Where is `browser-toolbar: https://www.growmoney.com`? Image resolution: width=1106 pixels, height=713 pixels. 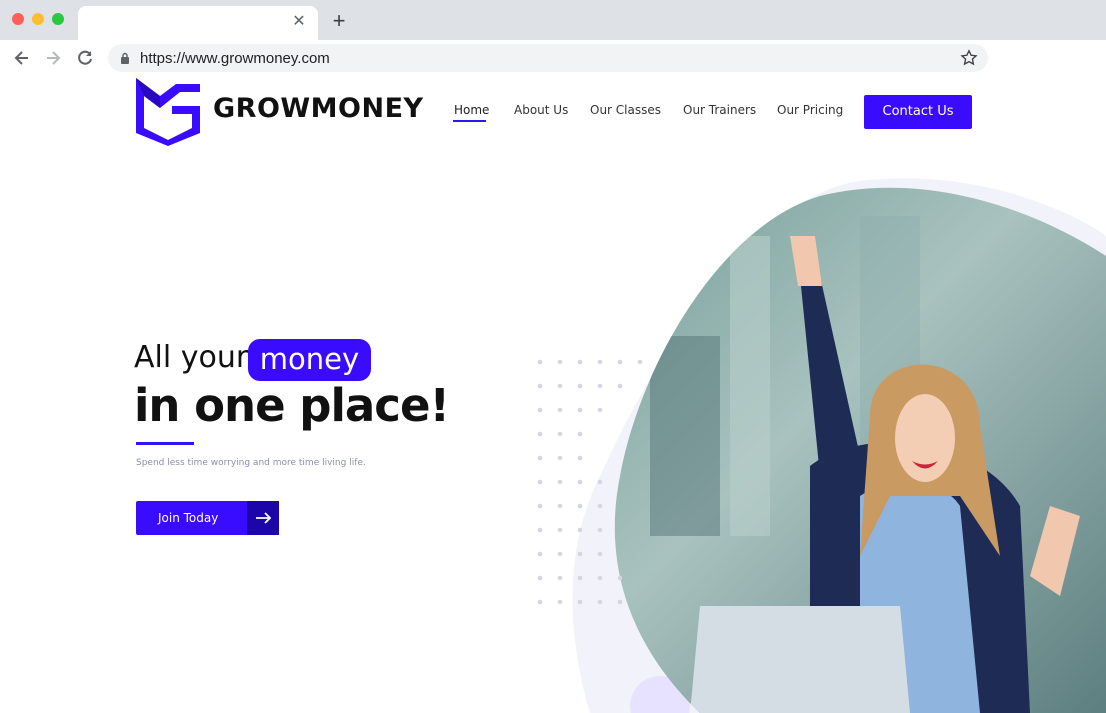
browser-toolbar: https://www.growmoney.com is located at coordinates (553, 74).